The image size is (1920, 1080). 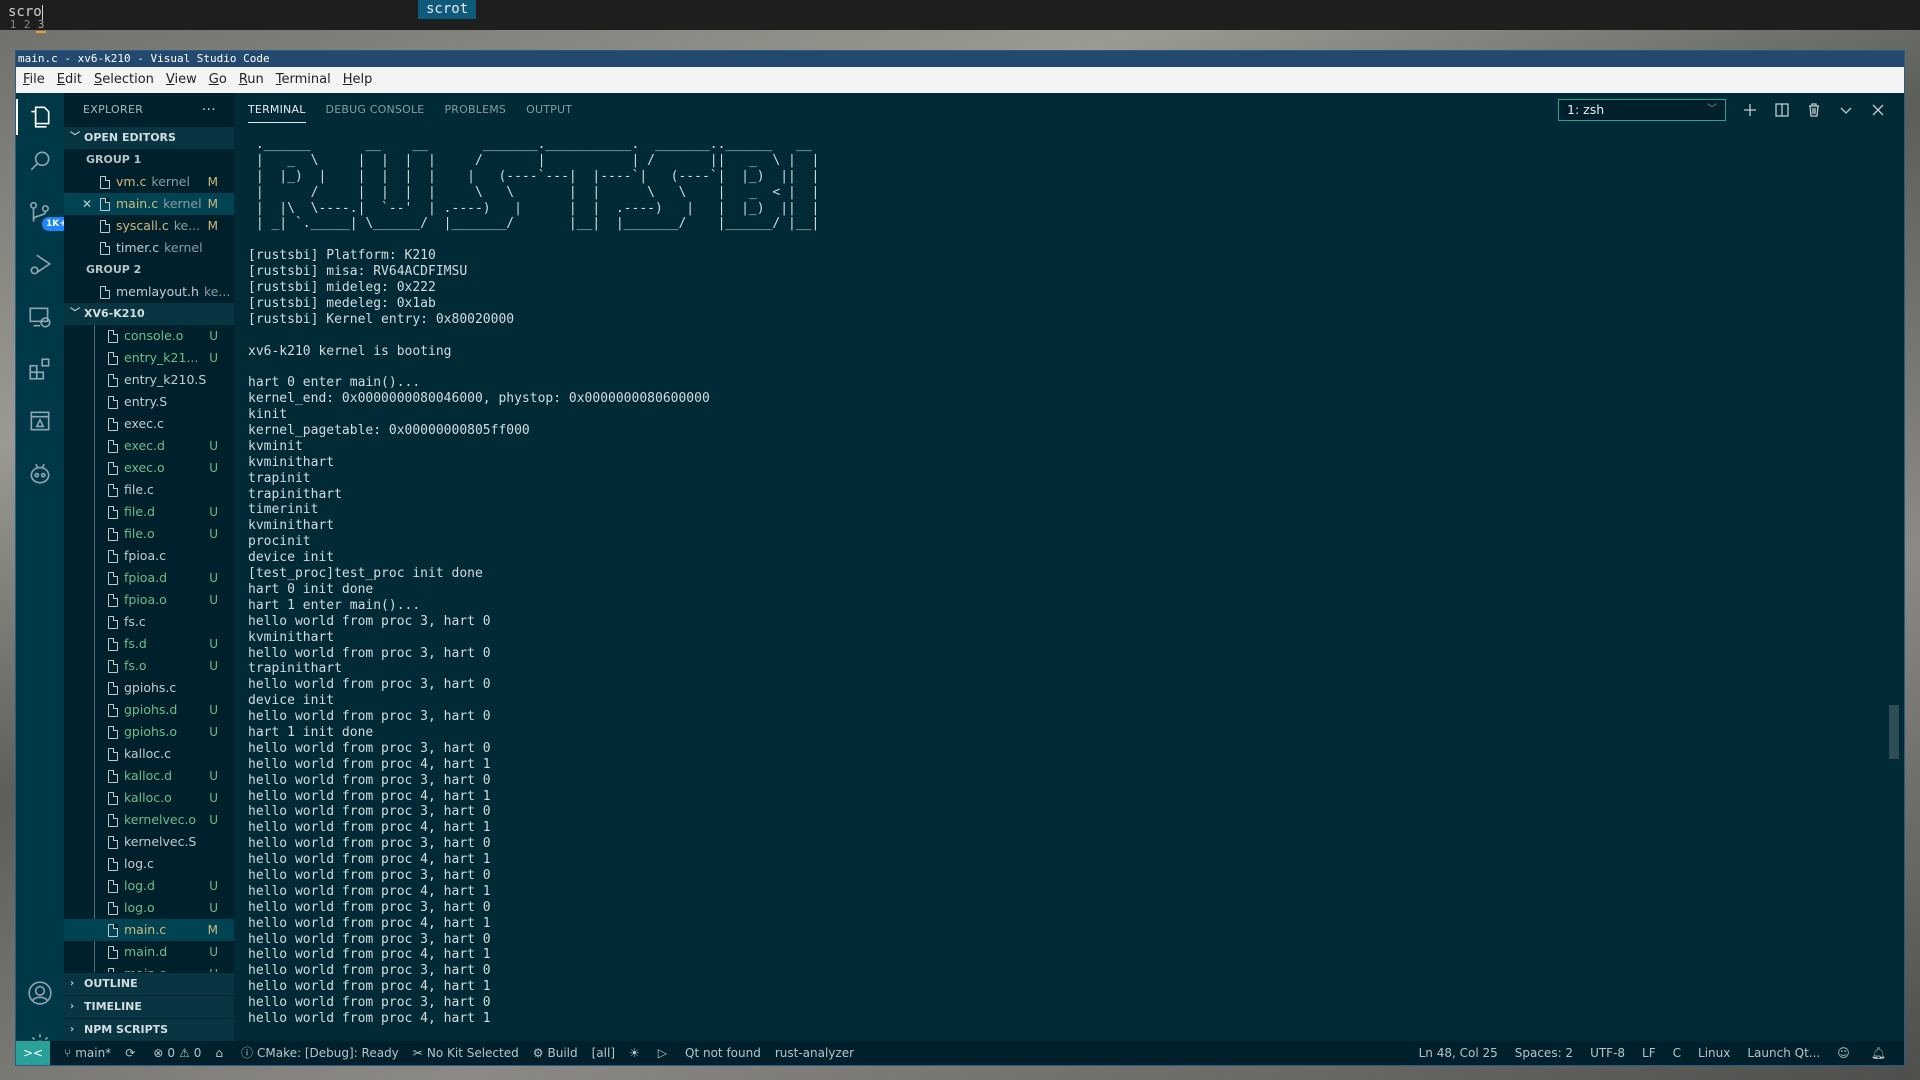 I want to click on menu-go: Go, so click(x=218, y=80).